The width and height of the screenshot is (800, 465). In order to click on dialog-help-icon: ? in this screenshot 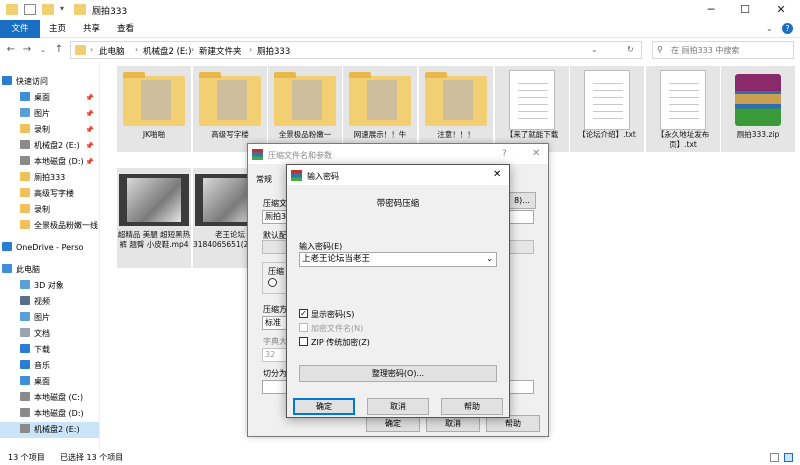, I will do `click(504, 154)`.